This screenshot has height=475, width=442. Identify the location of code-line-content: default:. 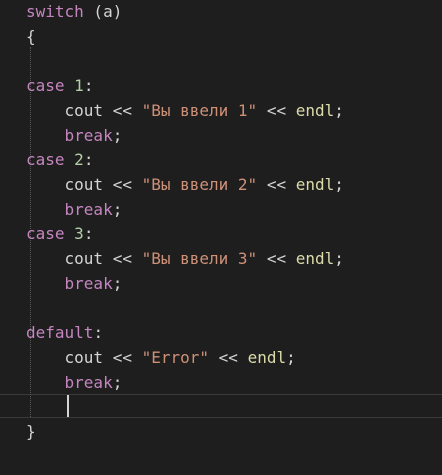
(64, 333).